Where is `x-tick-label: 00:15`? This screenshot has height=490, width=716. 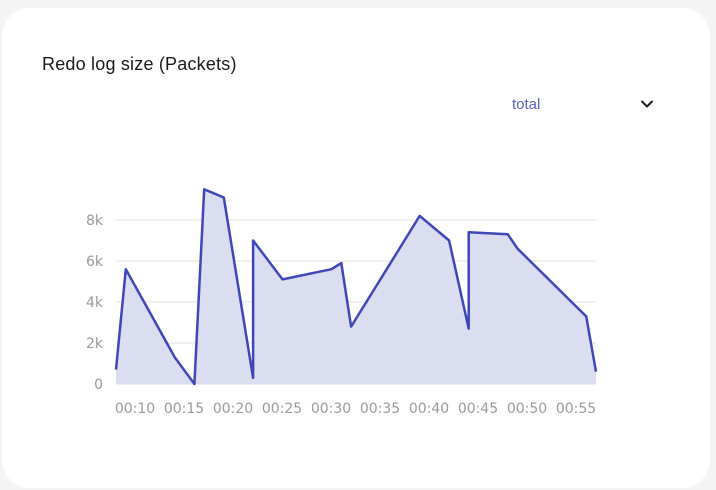
x-tick-label: 00:15 is located at coordinates (184, 409).